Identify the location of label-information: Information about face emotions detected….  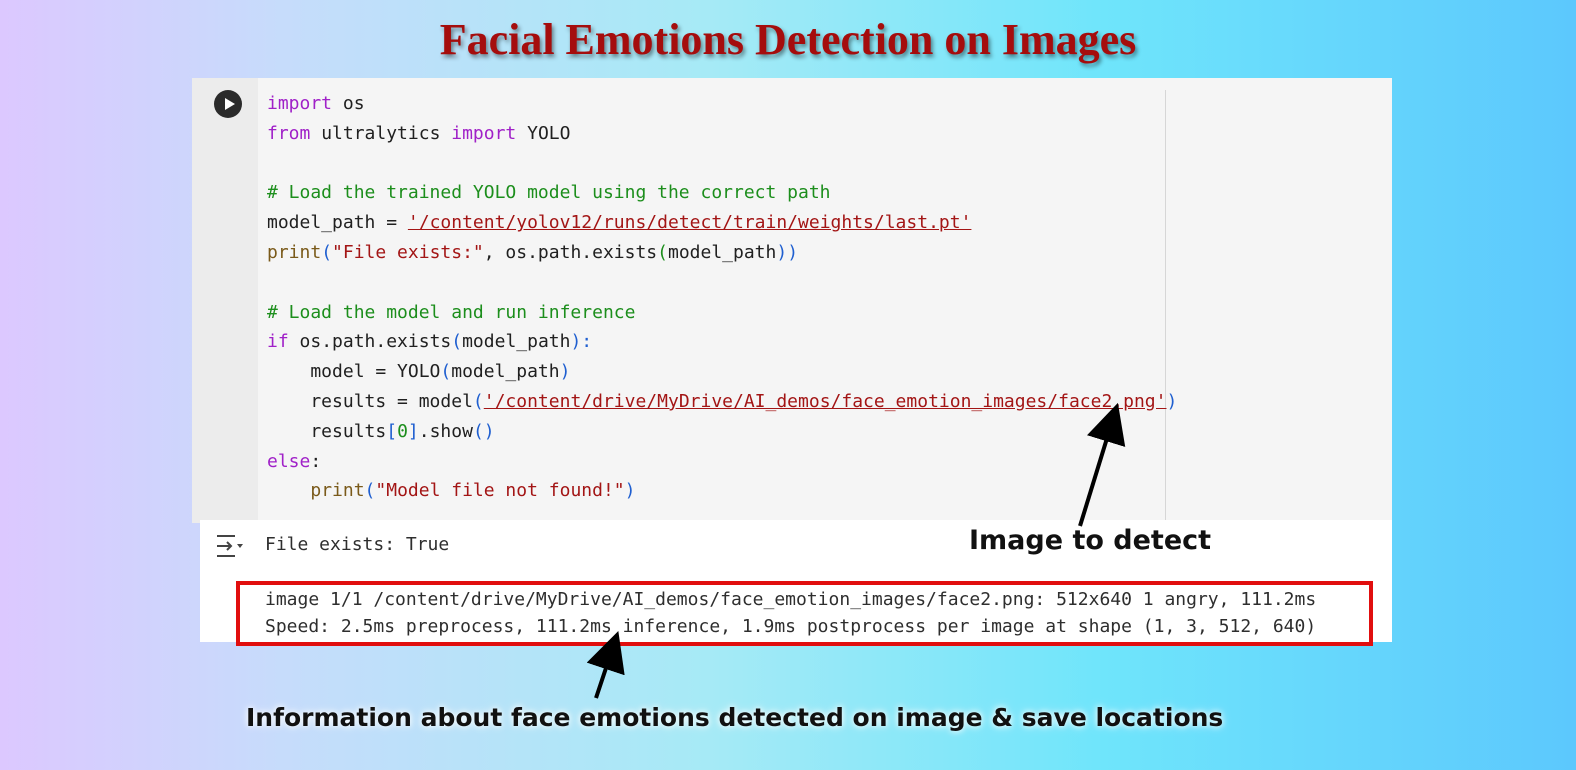
(735, 717).